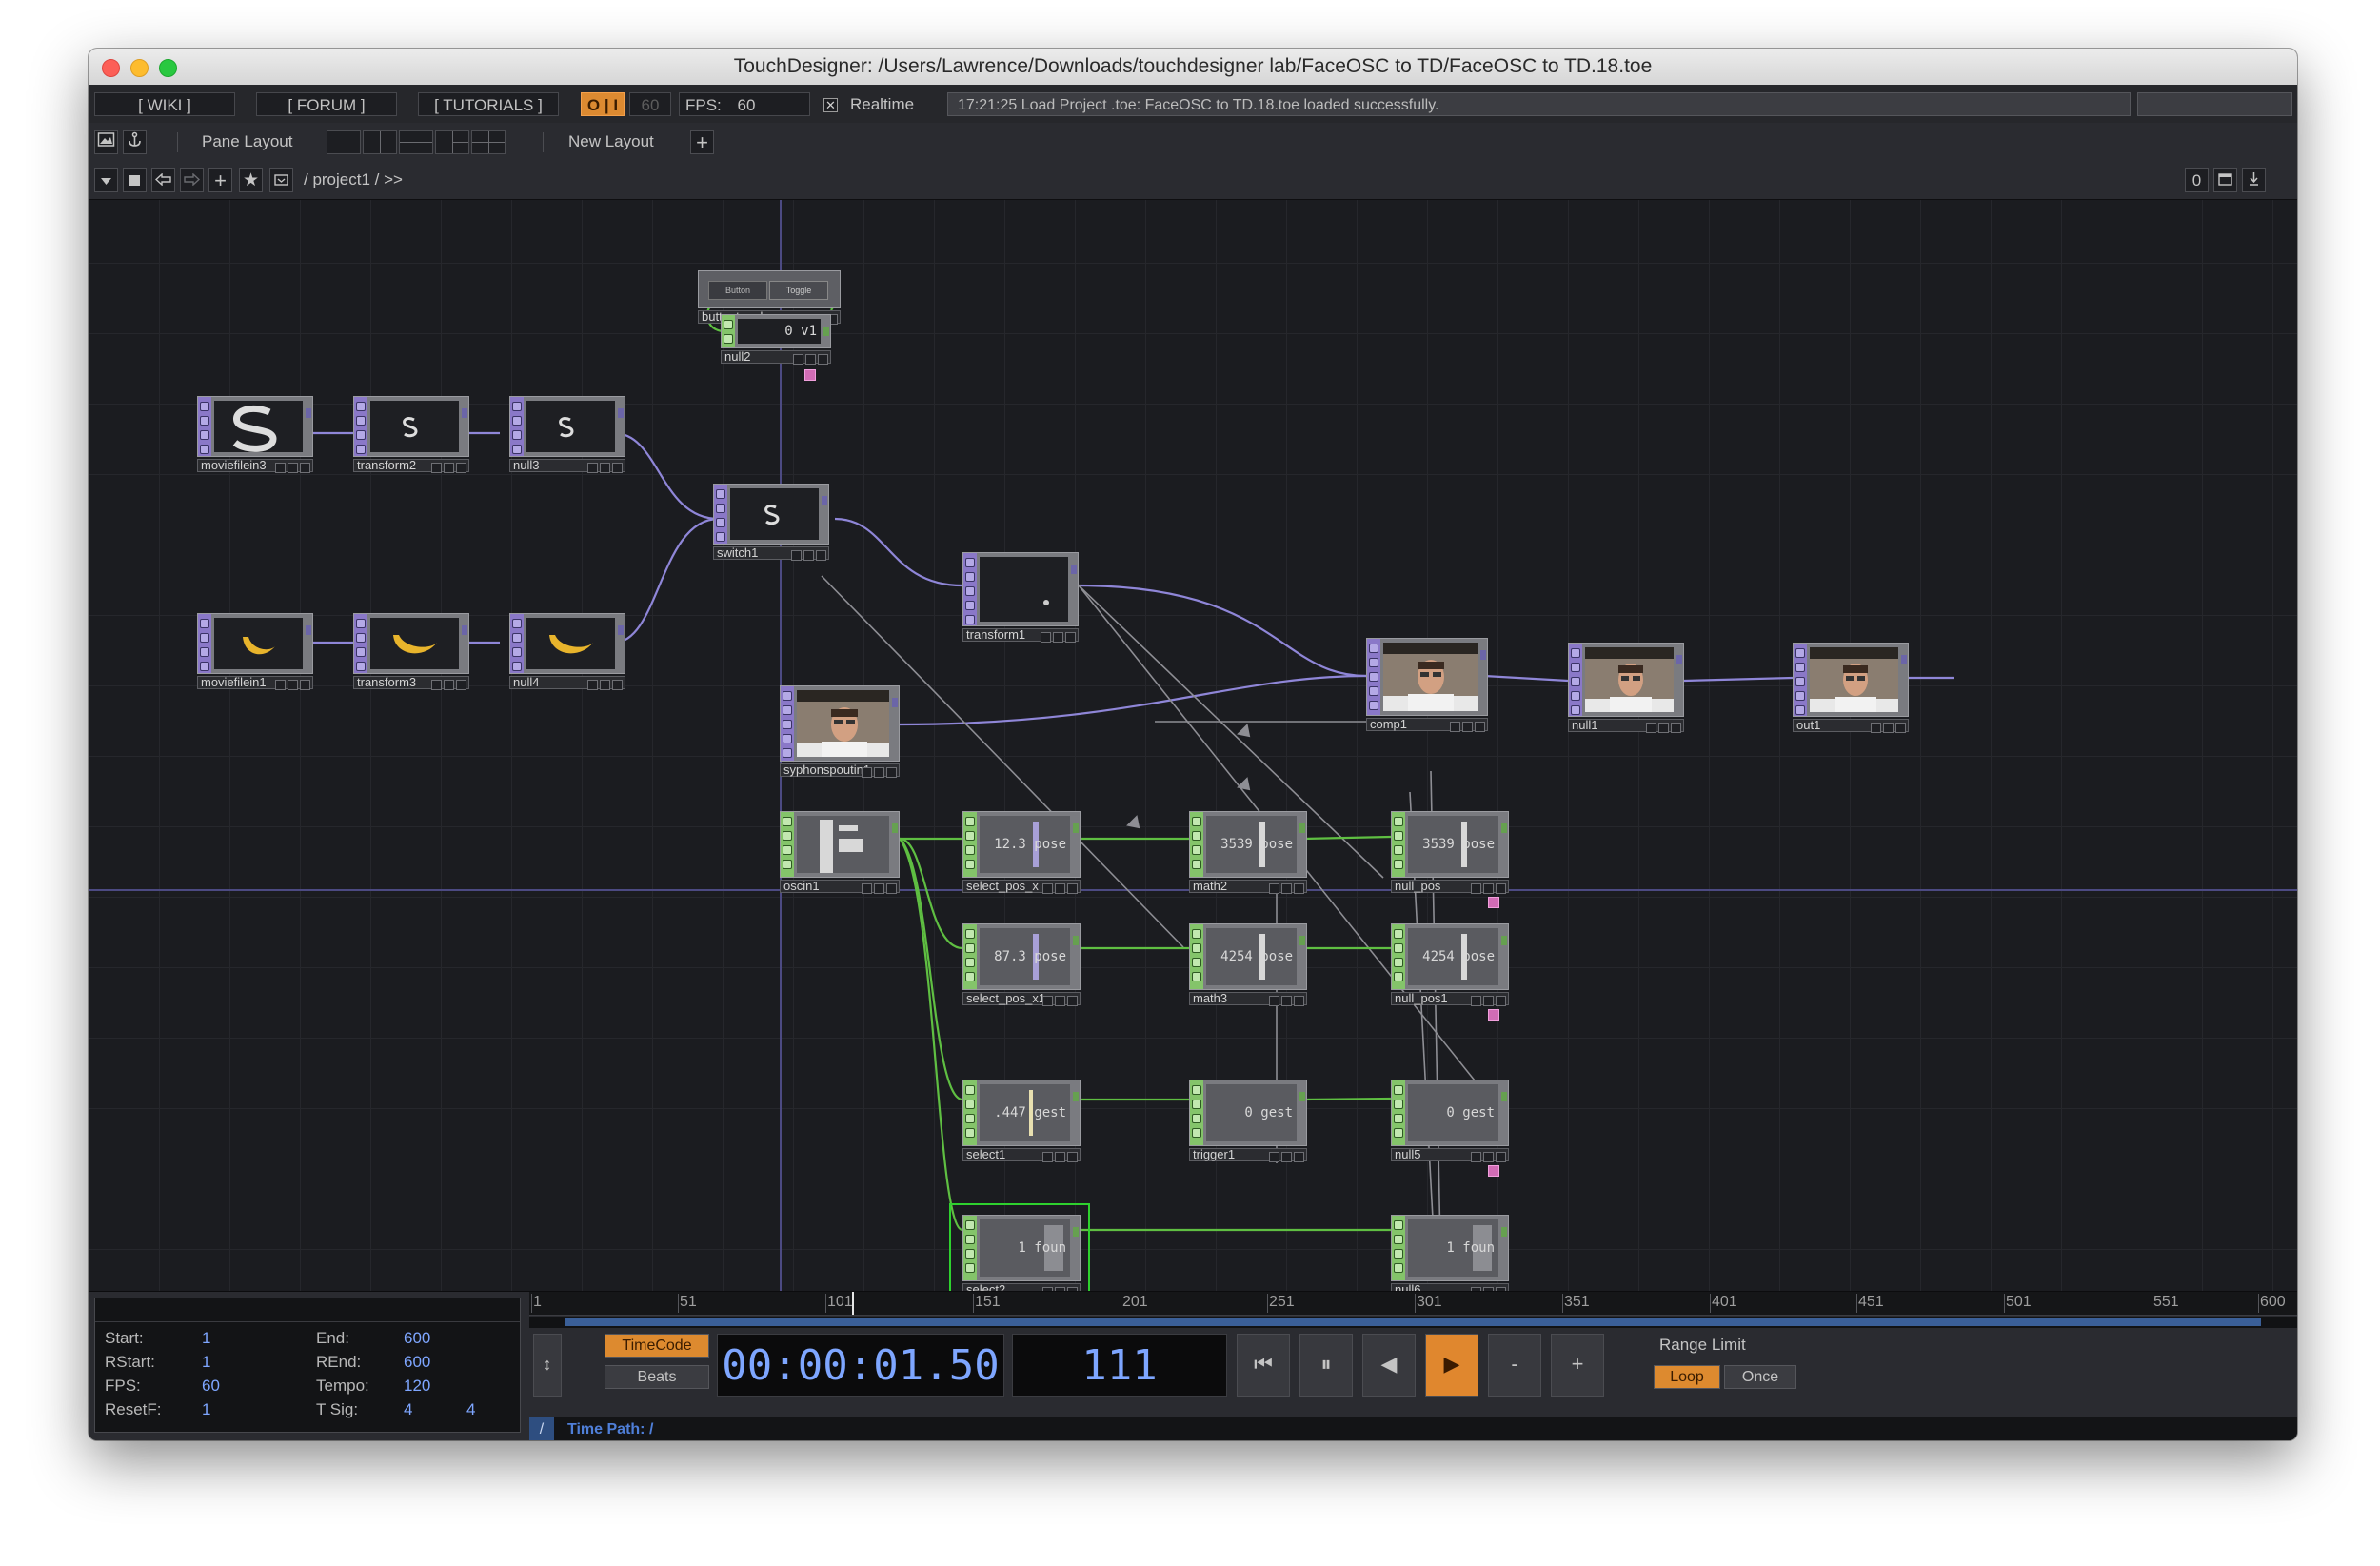  What do you see at coordinates (206, 1363) in the screenshot?
I see `rstart-value: 1` at bounding box center [206, 1363].